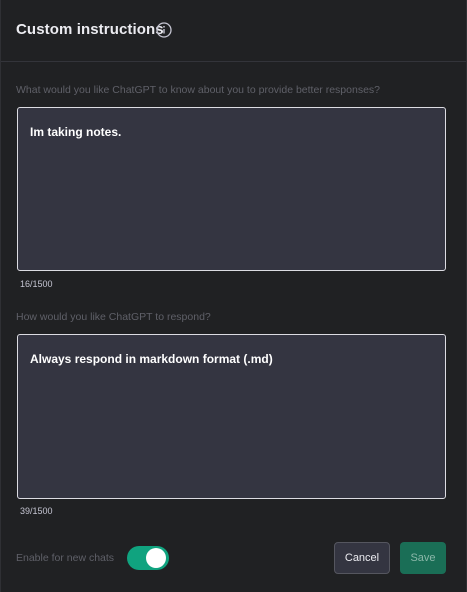 This screenshot has width=467, height=592. I want to click on respond-question: How would you like ChatGPT to respond?, so click(113, 317).